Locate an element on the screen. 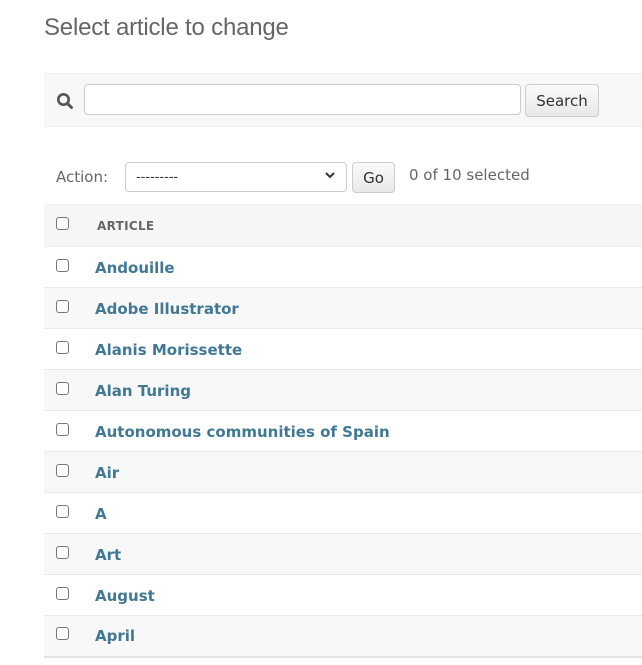  table-row: Air is located at coordinates (343, 472).